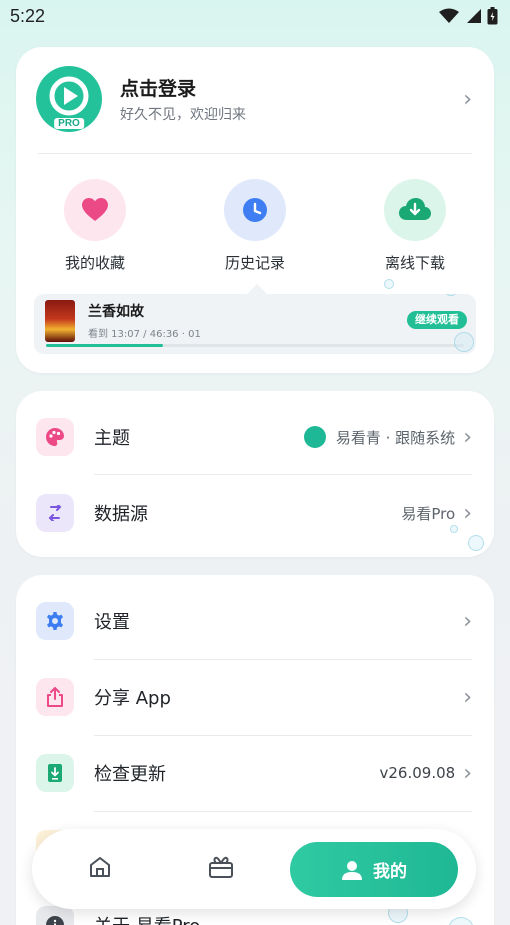 The image size is (510, 925). I want to click on bottom-nav: 我的, so click(254, 869).